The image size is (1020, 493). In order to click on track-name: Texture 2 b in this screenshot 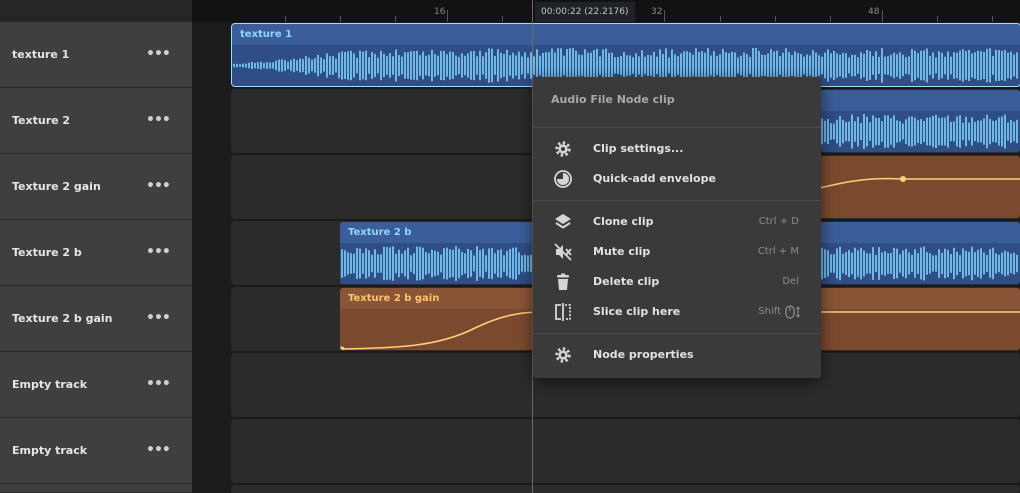, I will do `click(47, 252)`.